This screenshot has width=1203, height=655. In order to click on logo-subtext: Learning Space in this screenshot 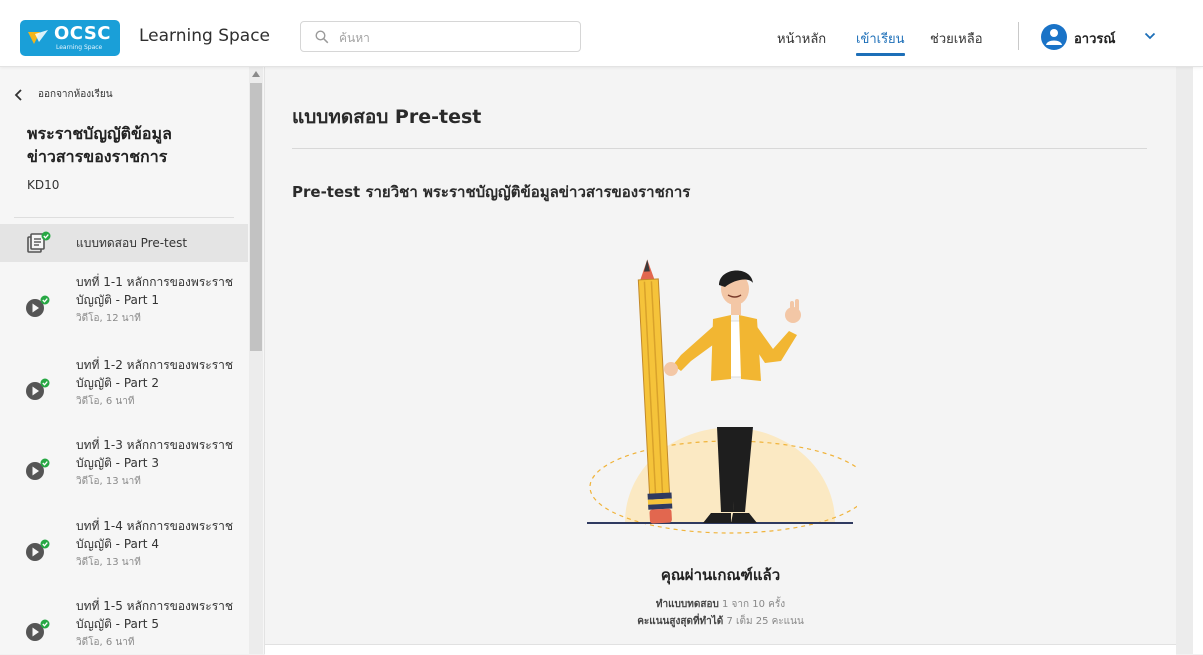, I will do `click(79, 47)`.